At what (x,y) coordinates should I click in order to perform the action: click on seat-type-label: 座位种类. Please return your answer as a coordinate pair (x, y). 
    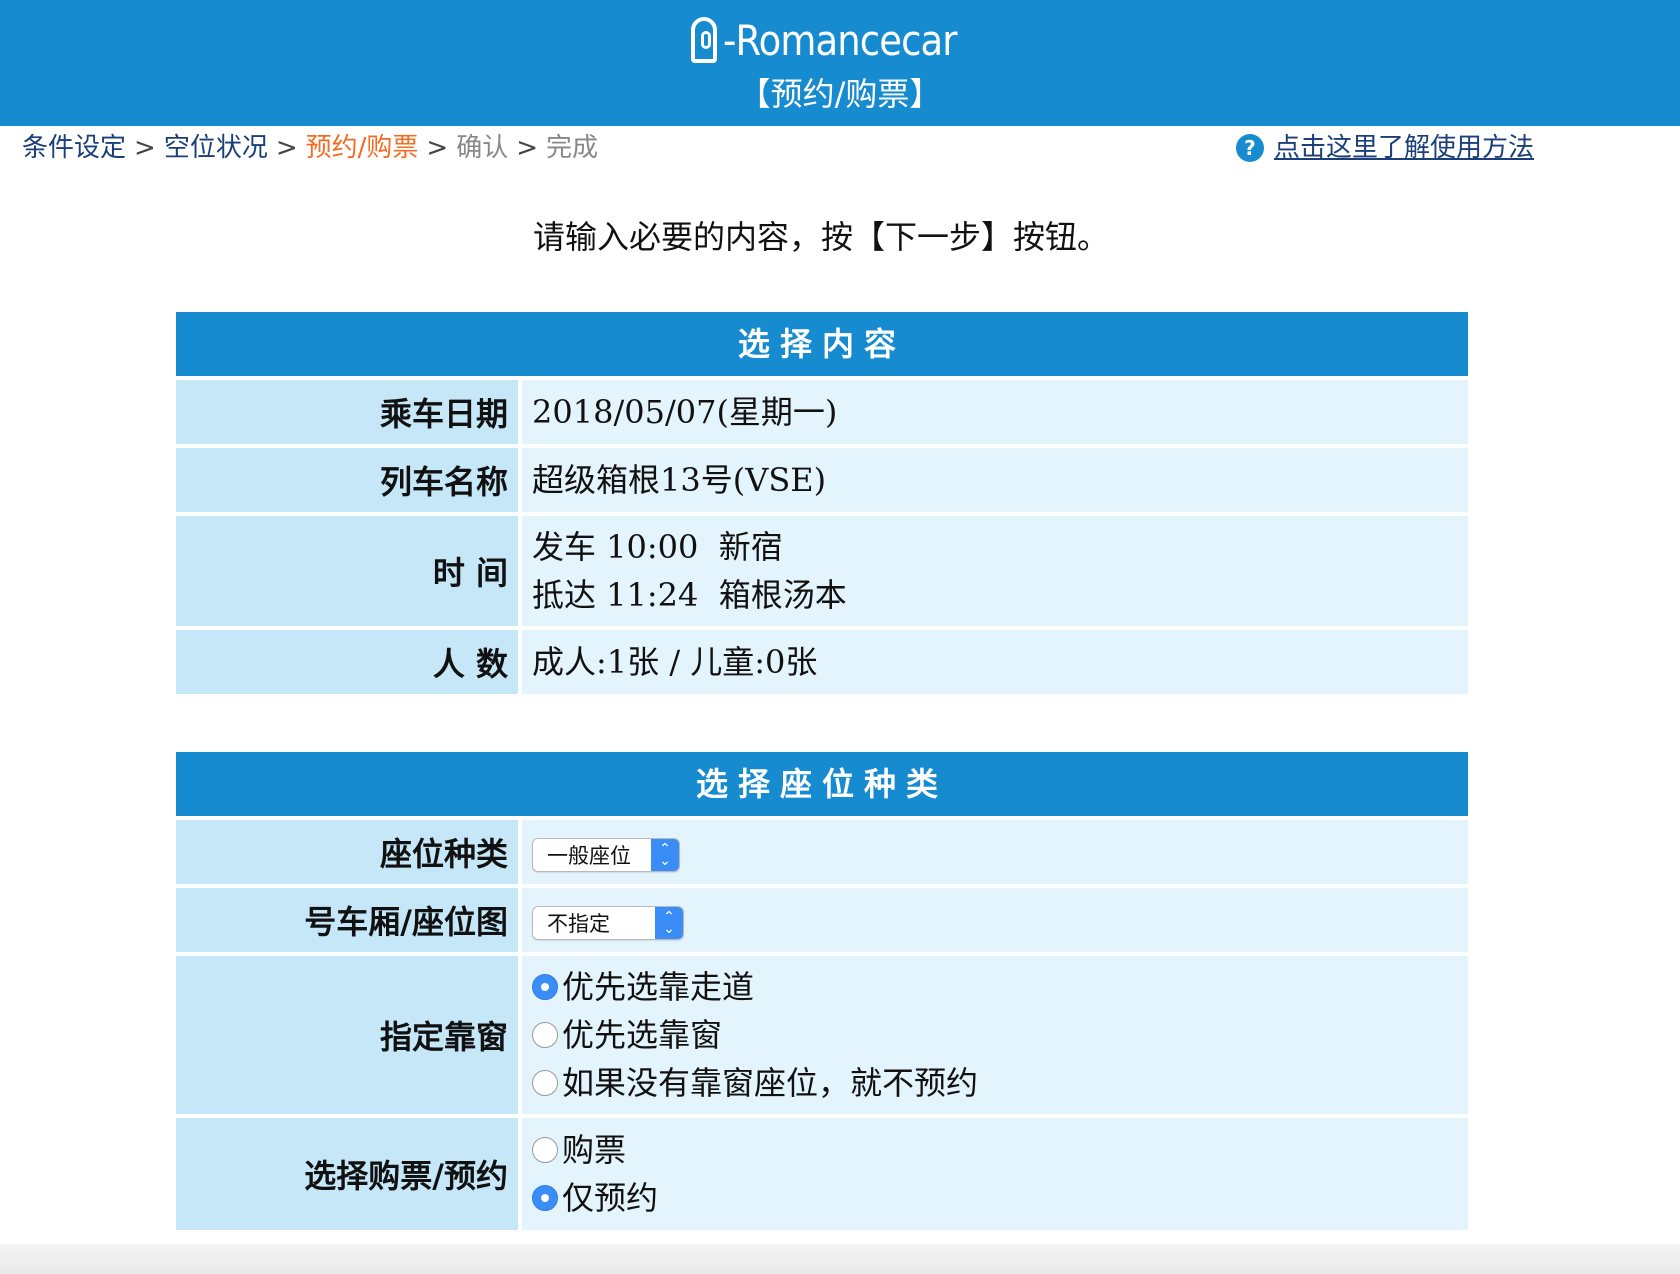
    Looking at the image, I should click on (347, 852).